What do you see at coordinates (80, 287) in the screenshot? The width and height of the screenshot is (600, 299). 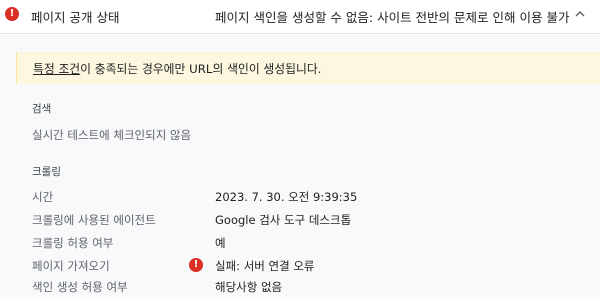 I see `indexing-allowed-label: 색인 생성 허용 여부` at bounding box center [80, 287].